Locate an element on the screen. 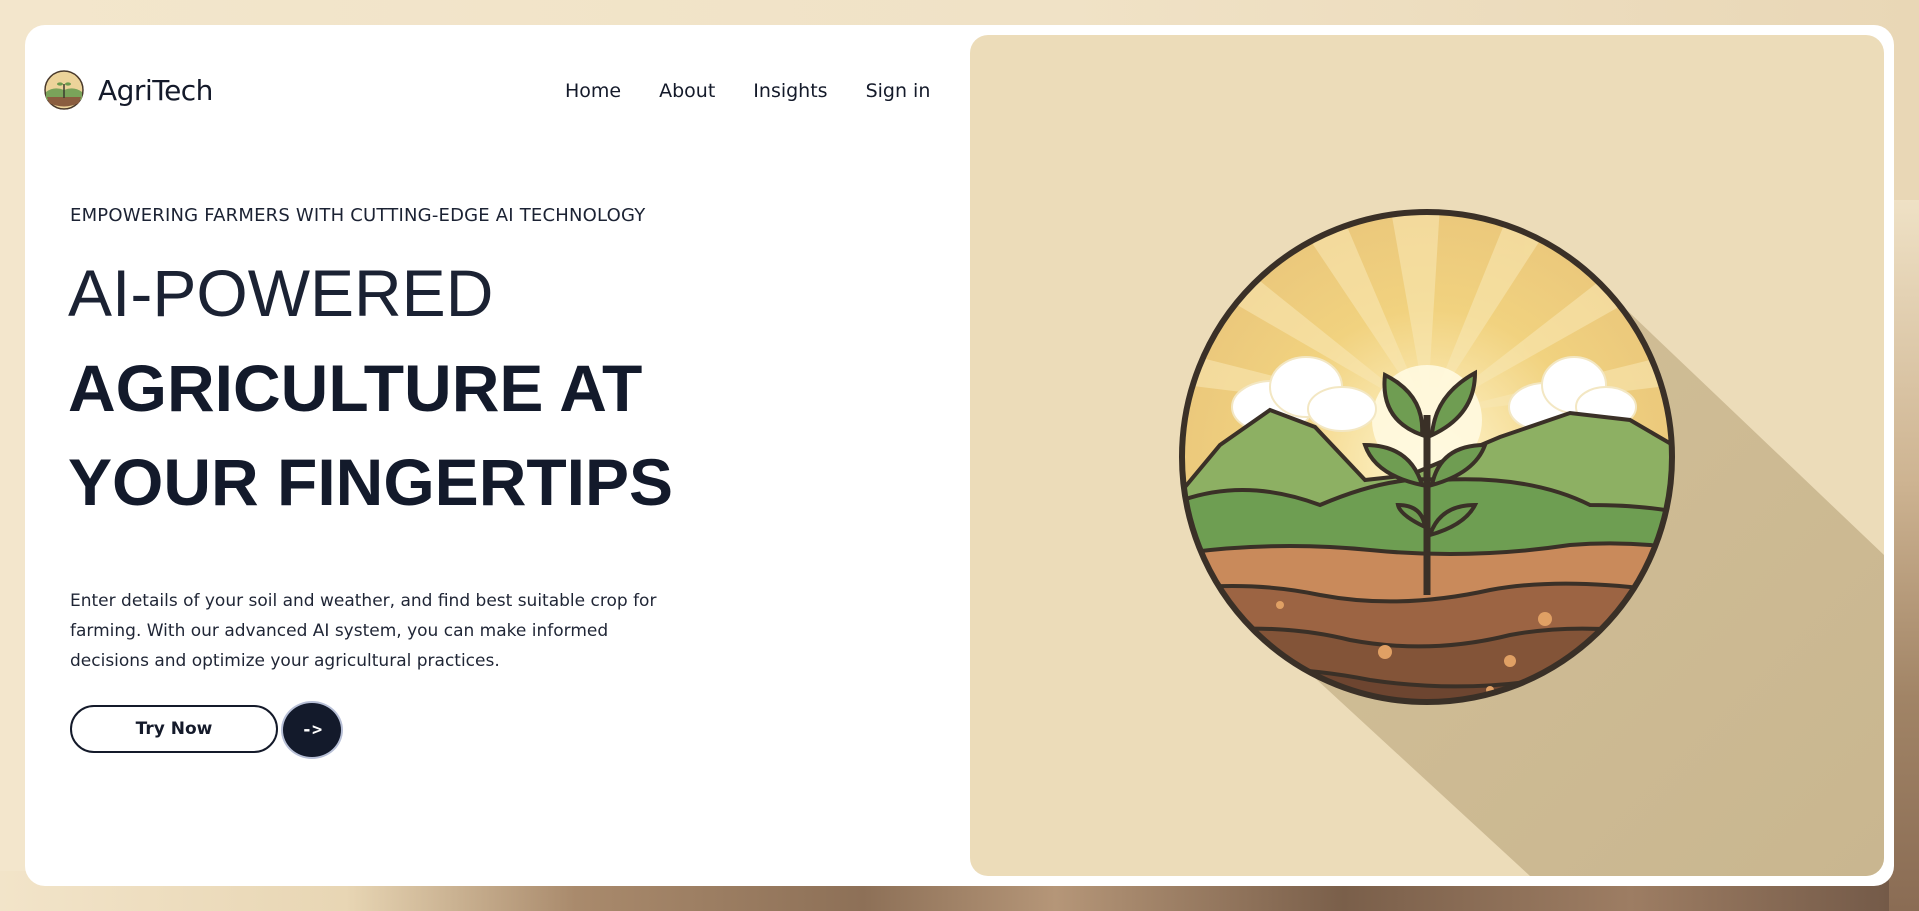 This screenshot has width=1919, height=911. nav-home: Home is located at coordinates (593, 91).